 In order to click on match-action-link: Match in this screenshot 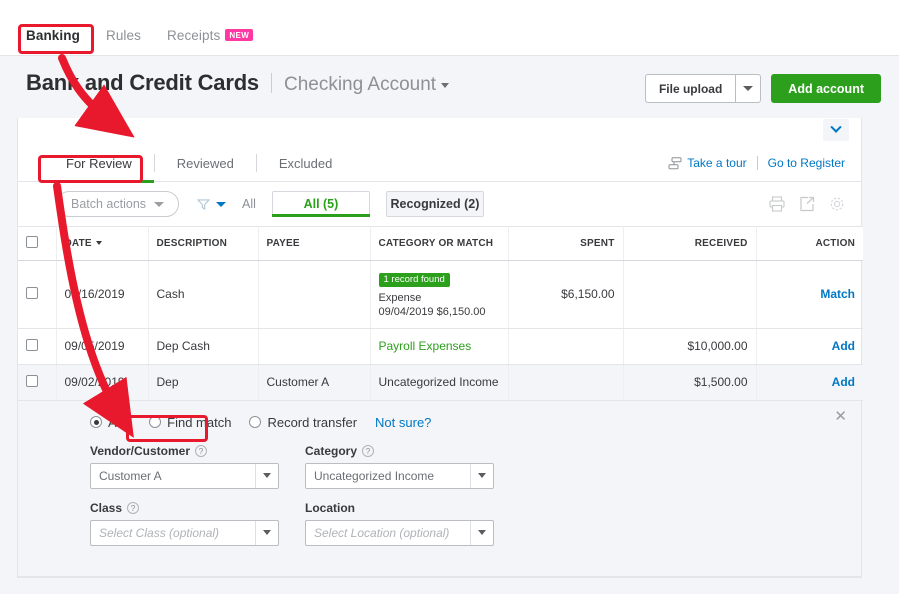, I will do `click(837, 294)`.